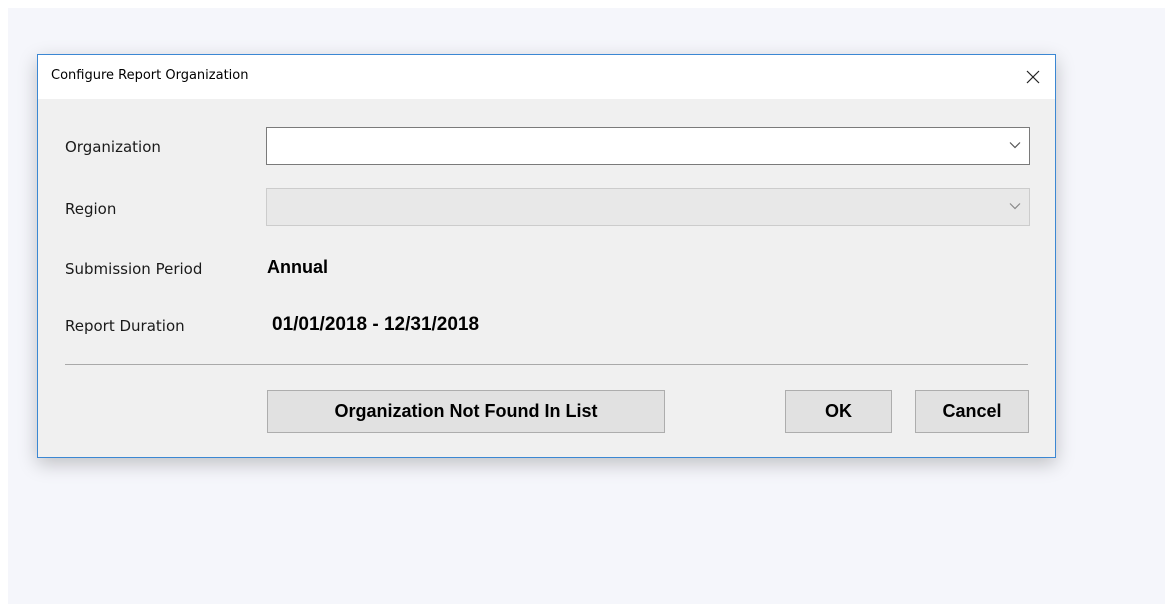 The width and height of the screenshot is (1165, 604). What do you see at coordinates (466, 411) in the screenshot?
I see `organization-not-found-button: Organization Not Found In List` at bounding box center [466, 411].